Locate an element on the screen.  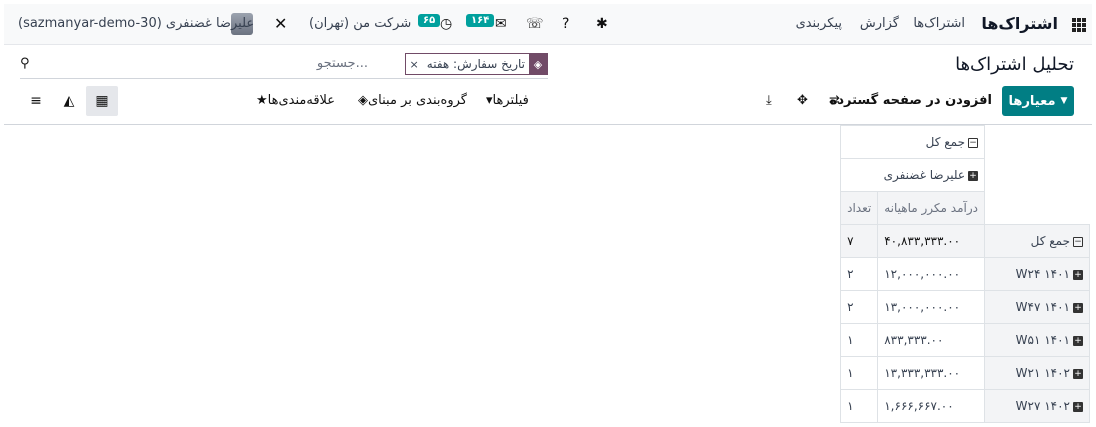
facet-remove-icon: × is located at coordinates (414, 64).